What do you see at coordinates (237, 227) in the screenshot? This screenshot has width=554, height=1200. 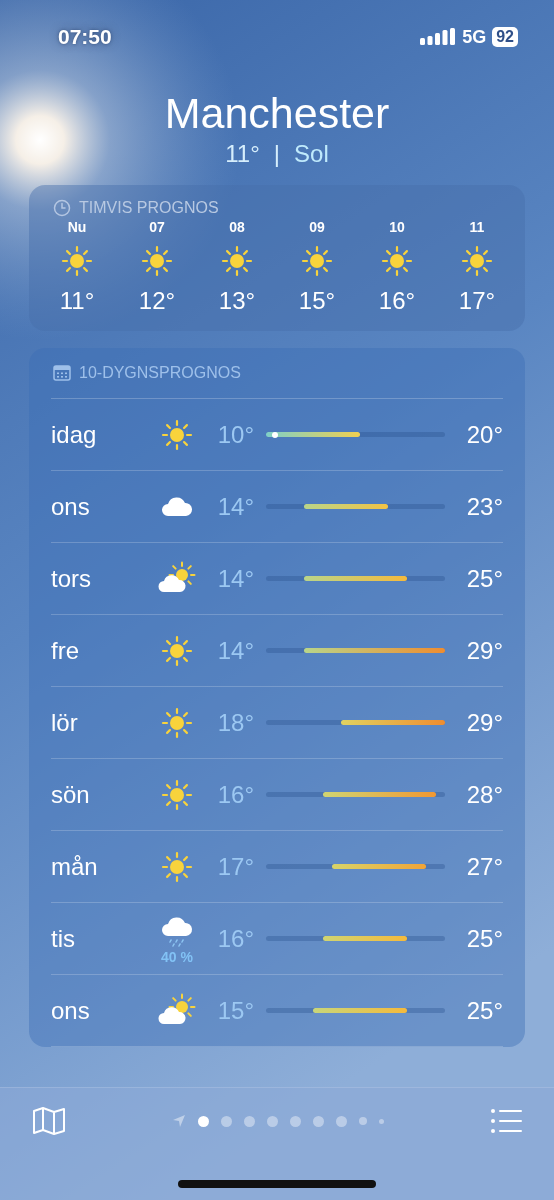 I see `hour-label: 08` at bounding box center [237, 227].